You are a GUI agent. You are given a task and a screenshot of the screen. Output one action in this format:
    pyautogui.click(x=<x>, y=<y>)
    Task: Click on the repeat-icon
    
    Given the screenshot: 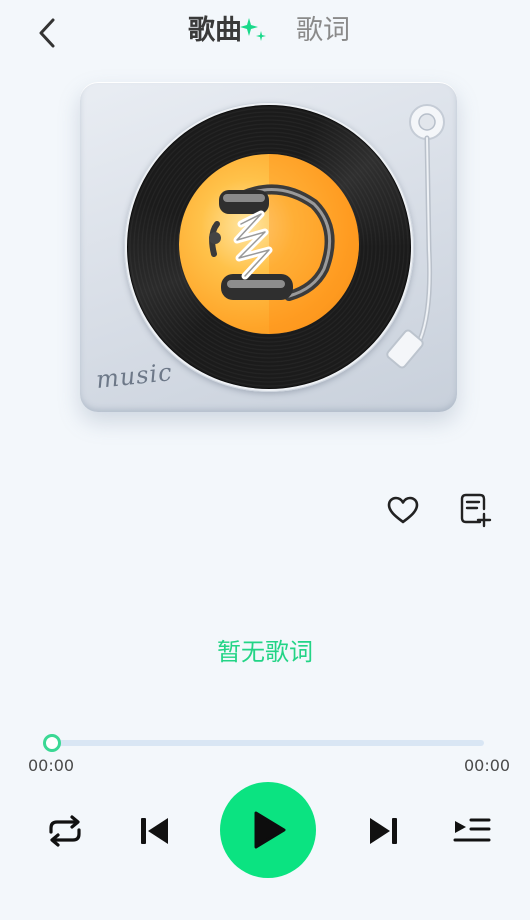 What is the action you would take?
    pyautogui.click(x=65, y=831)
    